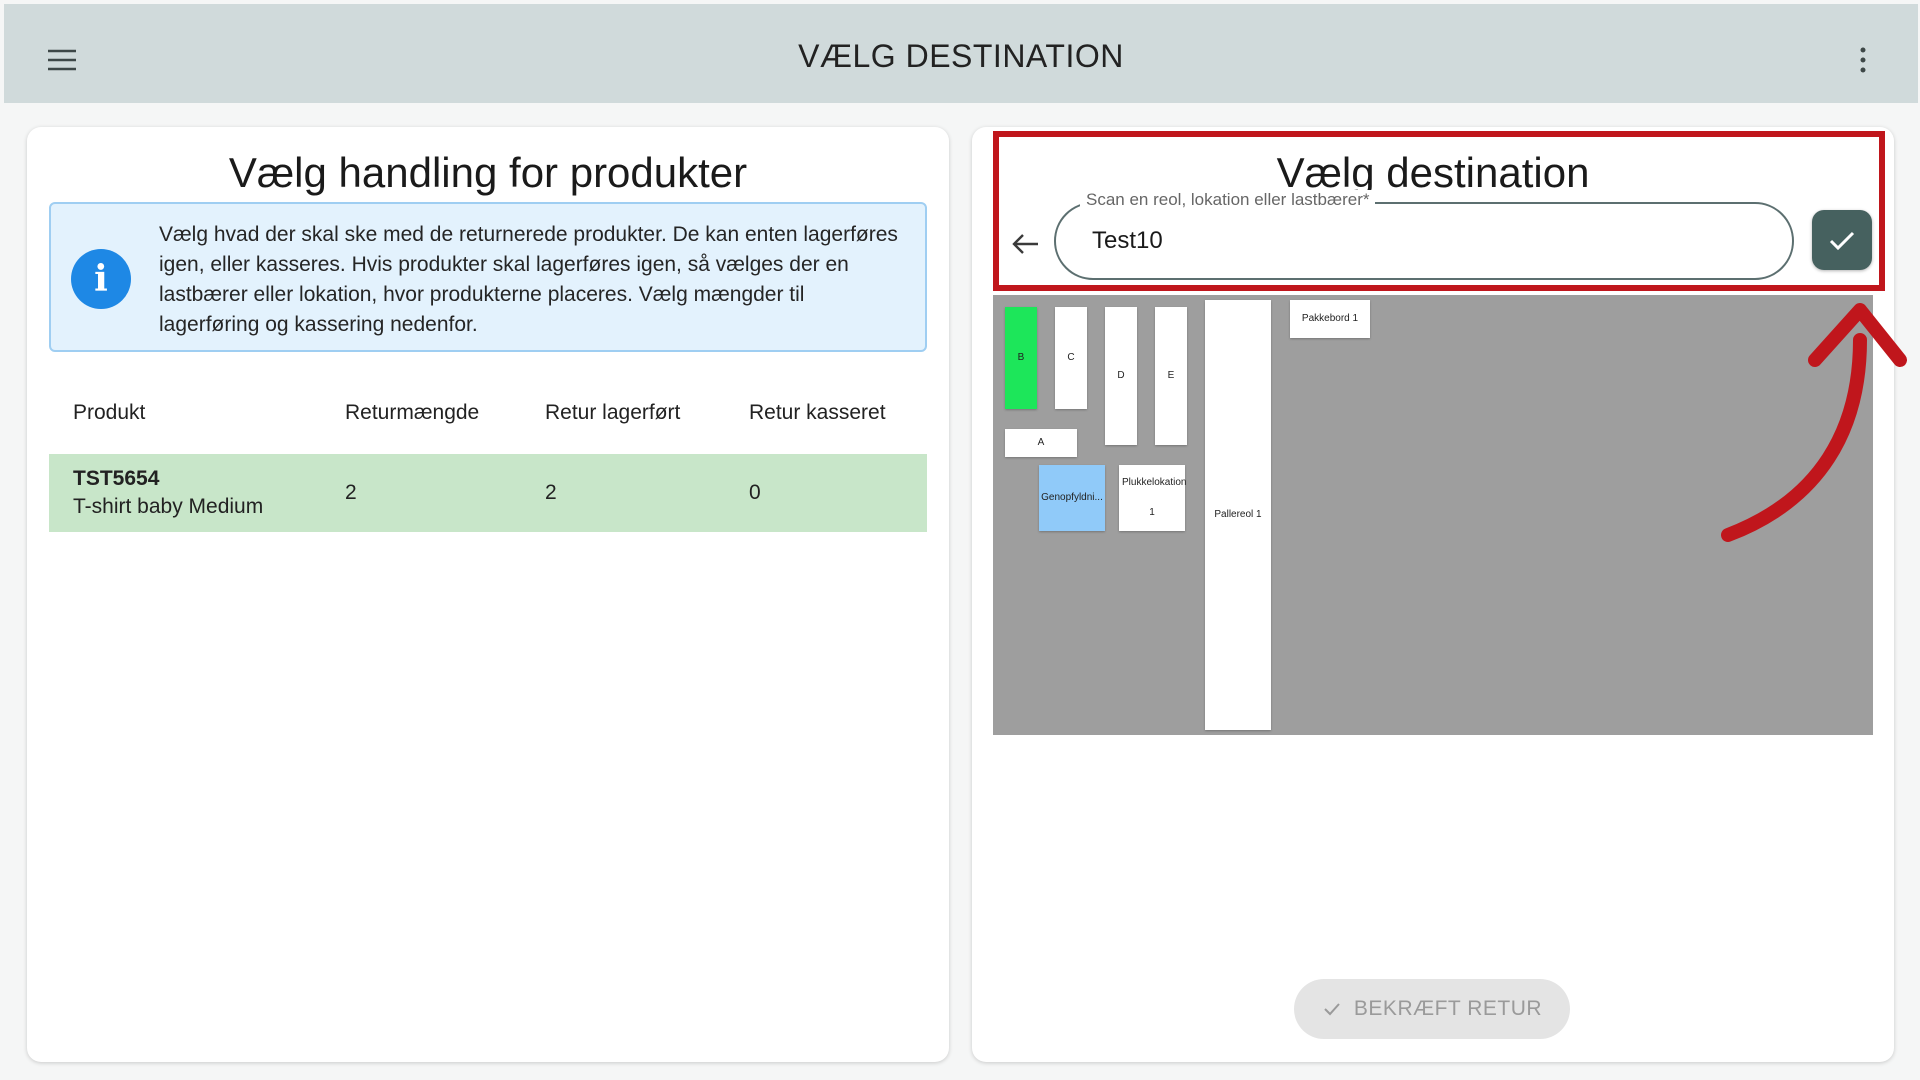  I want to click on arrow-left-icon, so click(1025, 244).